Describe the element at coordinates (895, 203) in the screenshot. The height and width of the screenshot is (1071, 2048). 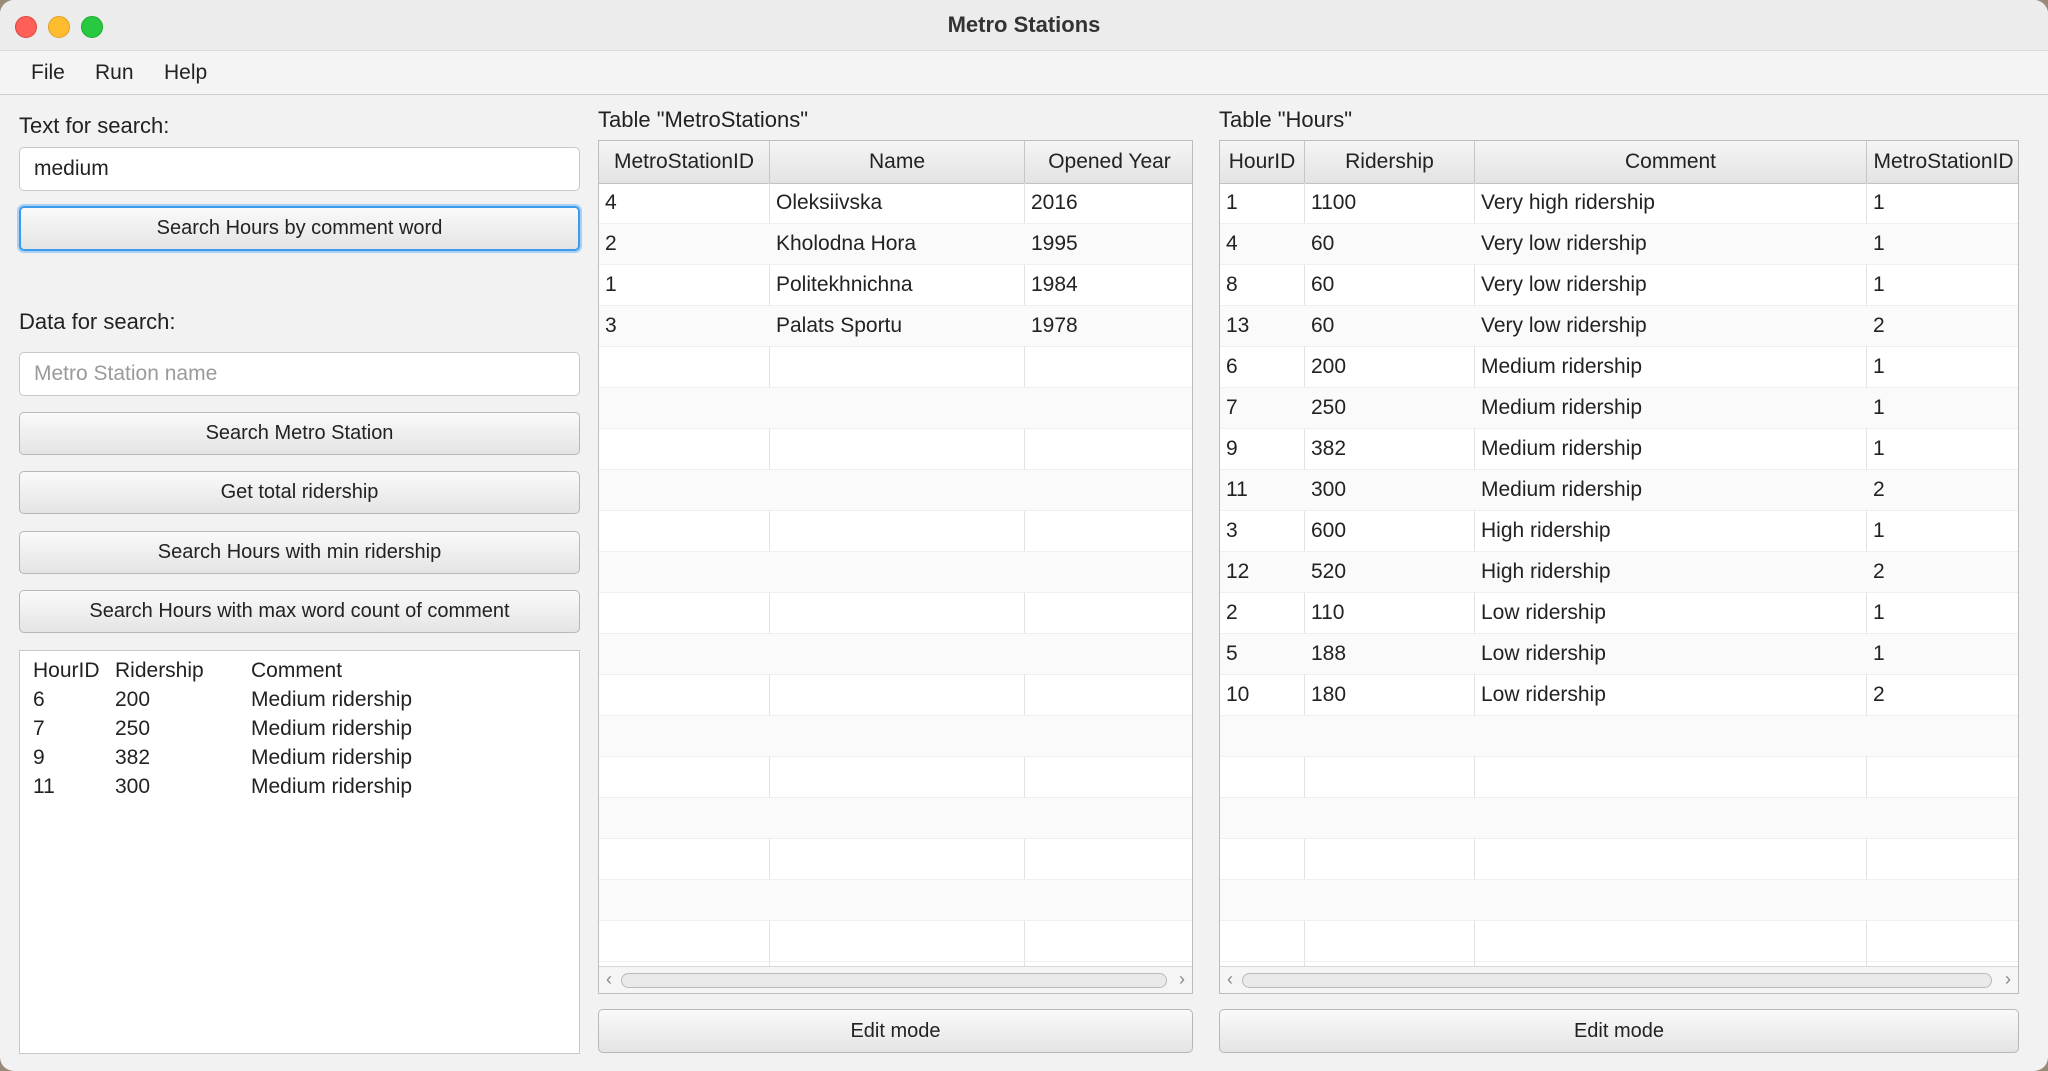
I see `table-row: 4 Oleksiivska 2016` at that location.